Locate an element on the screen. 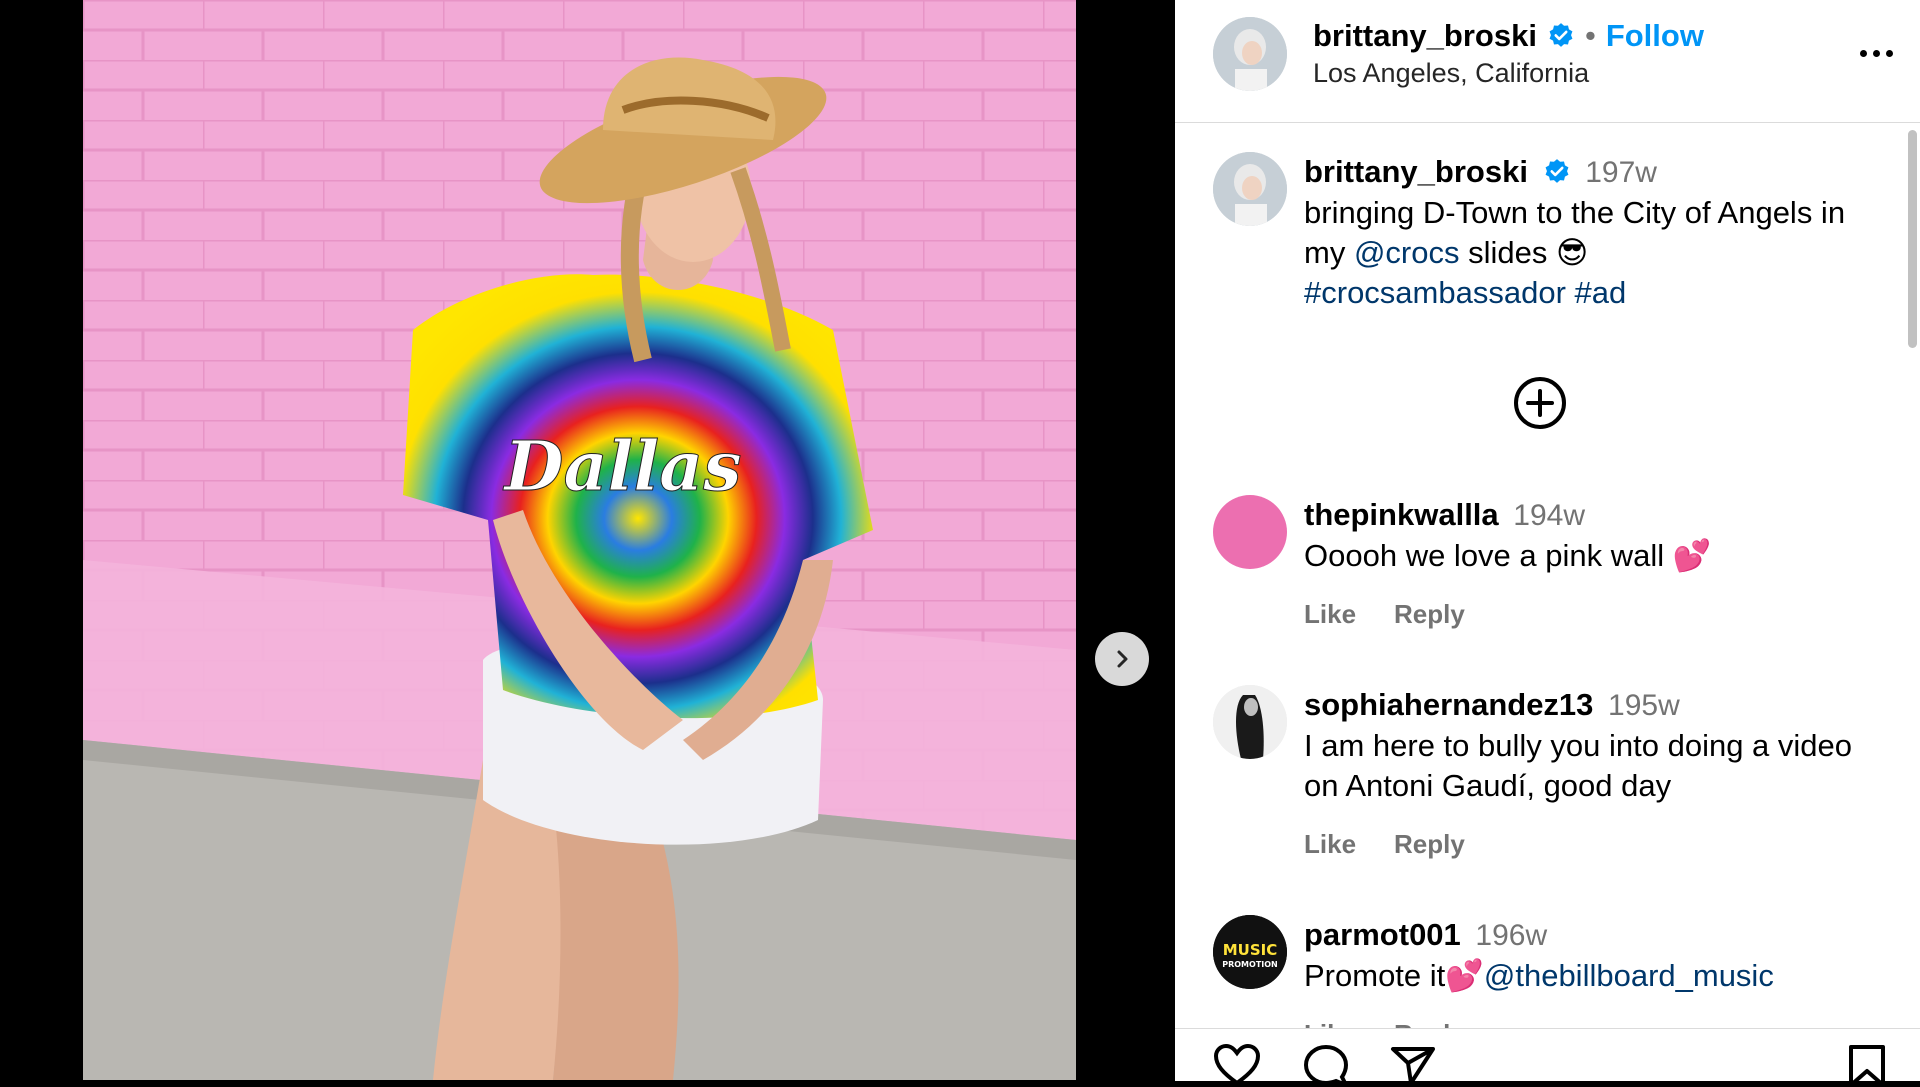  next-photo-button is located at coordinates (1122, 659).